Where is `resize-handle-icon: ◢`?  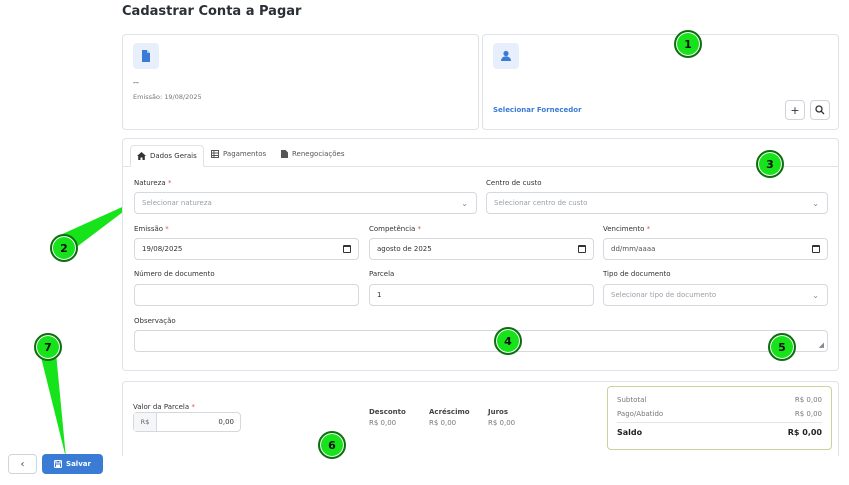
resize-handle-icon: ◢ is located at coordinates (821, 345).